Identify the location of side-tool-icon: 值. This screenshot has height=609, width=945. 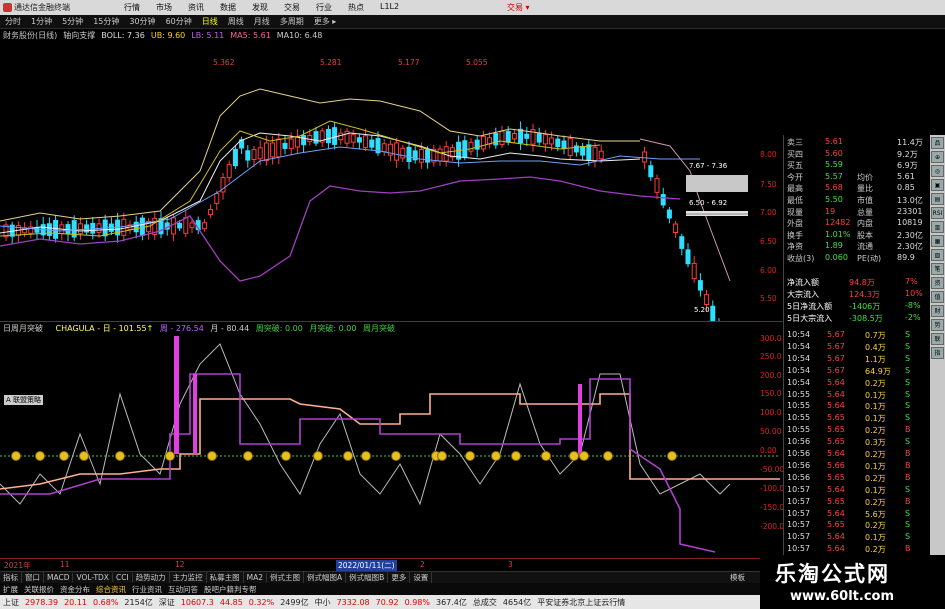
(937, 297).